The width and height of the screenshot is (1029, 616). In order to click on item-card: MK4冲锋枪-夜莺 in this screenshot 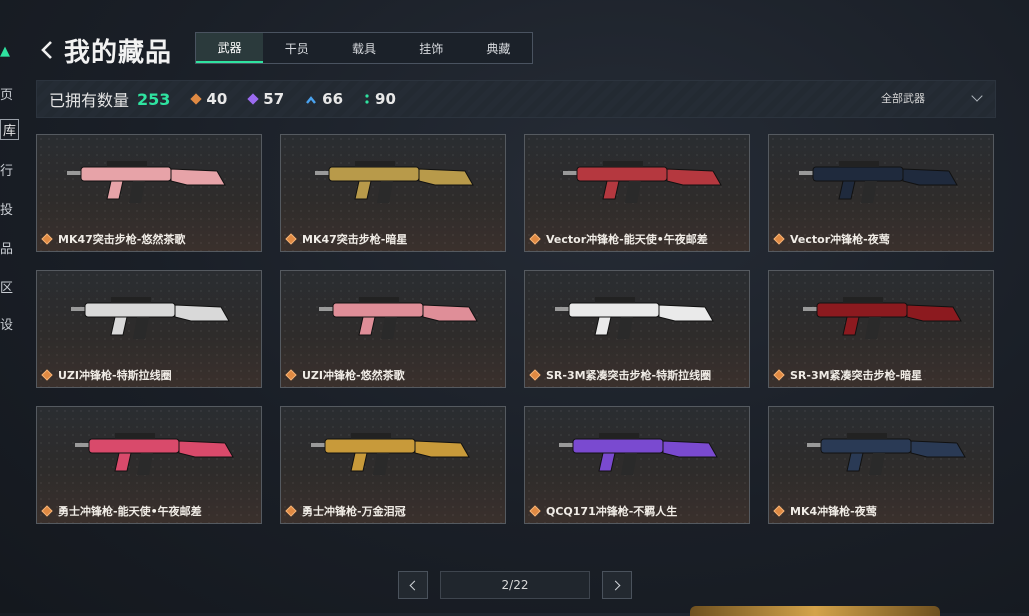, I will do `click(881, 465)`.